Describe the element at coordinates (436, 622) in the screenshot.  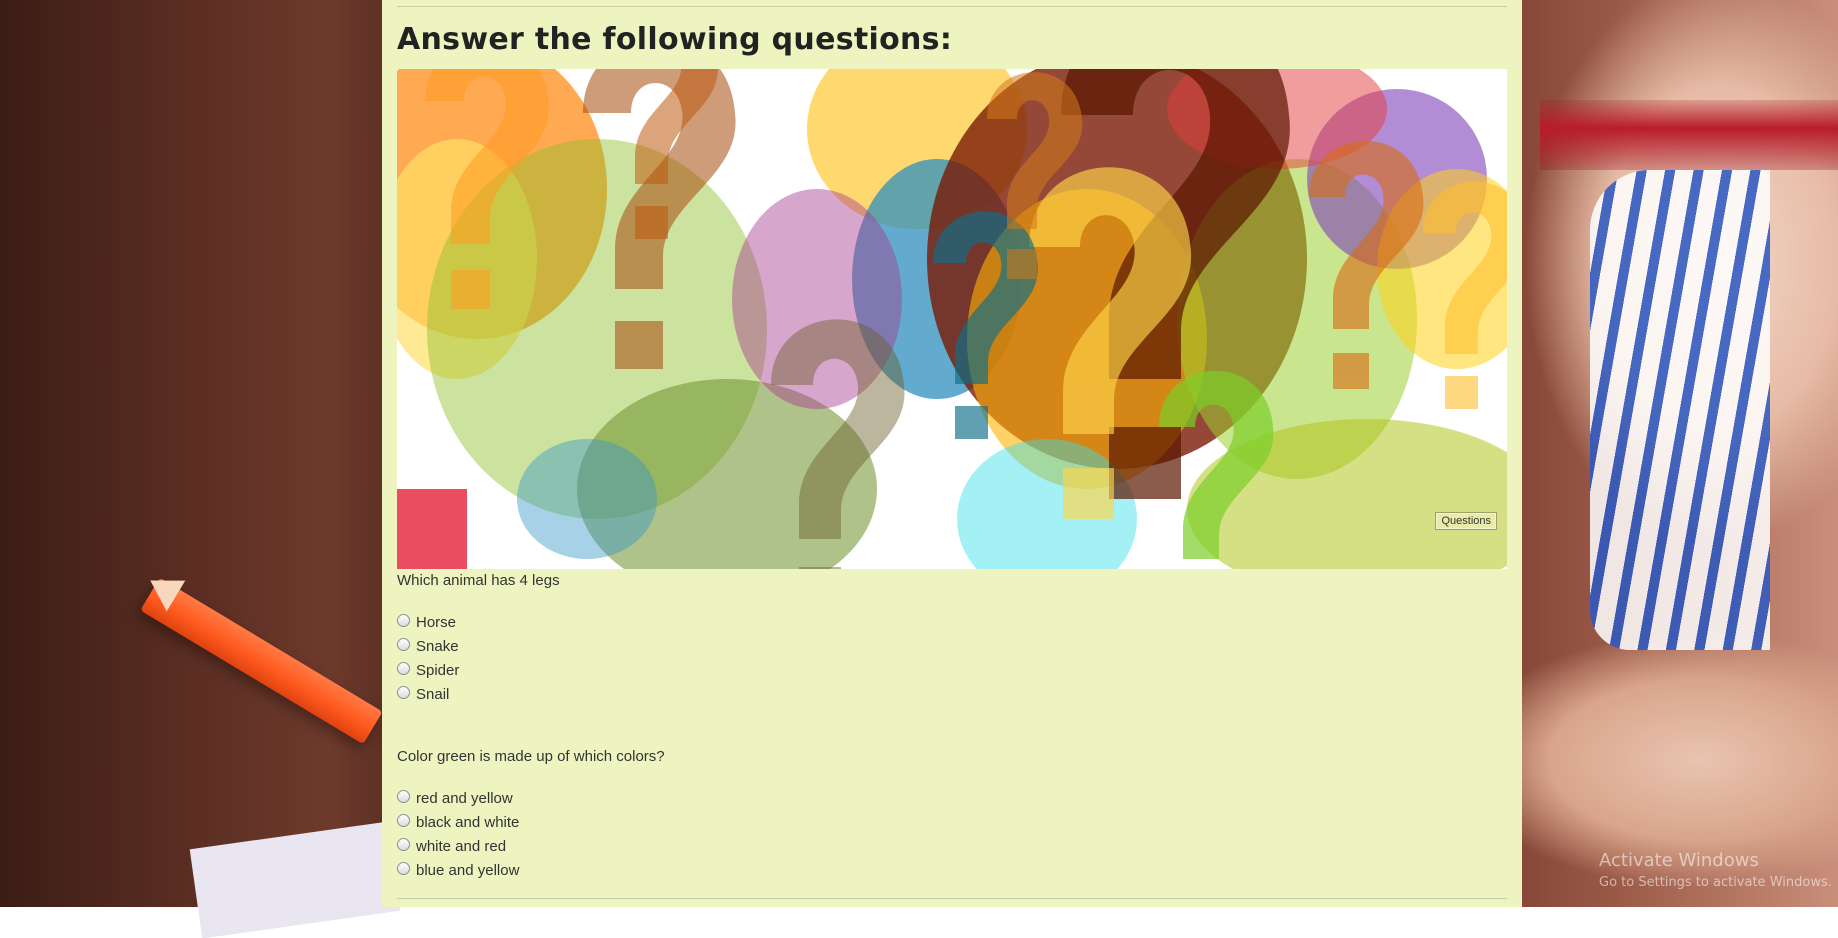
I see `option-label: Horse` at that location.